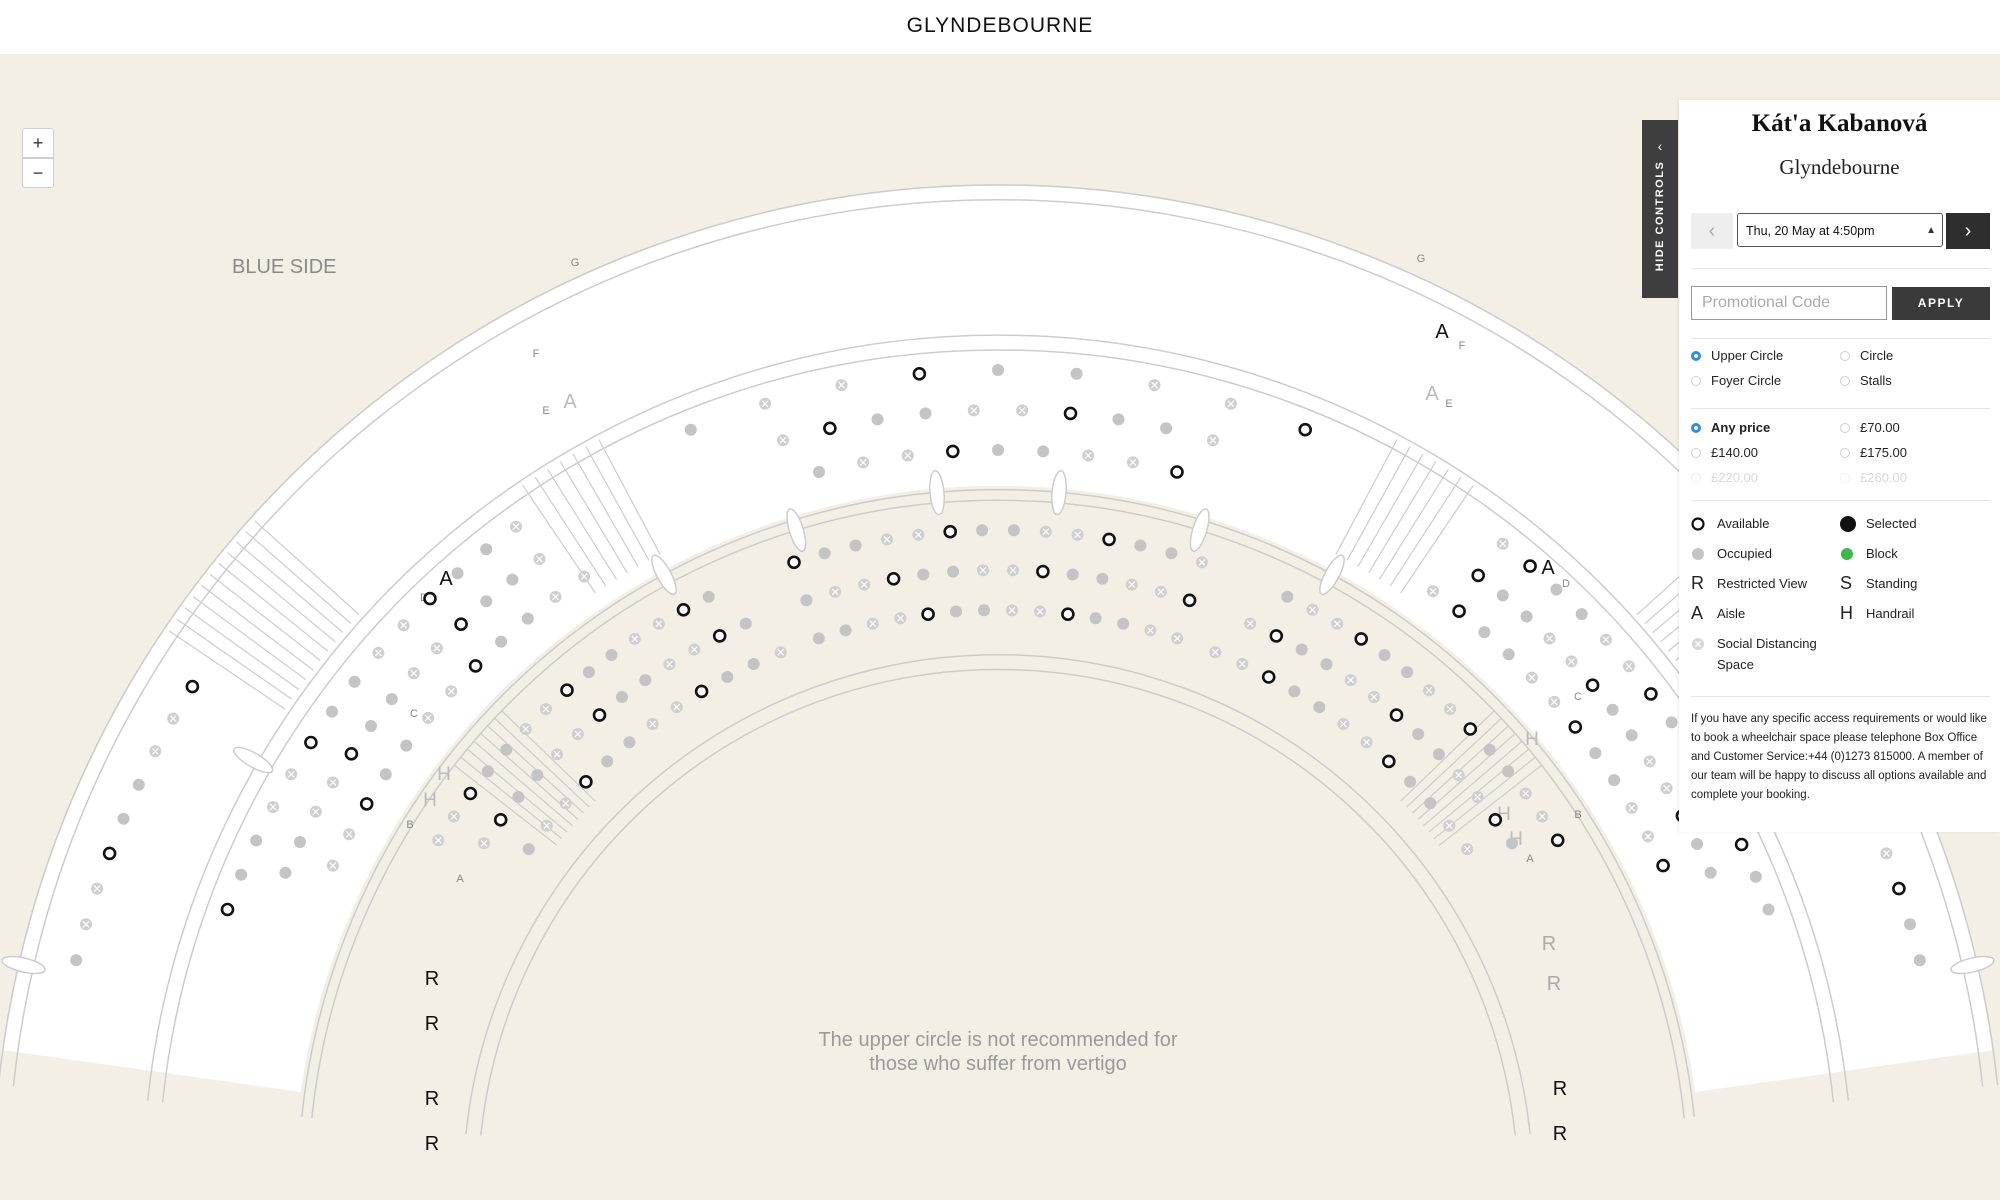 Image resolution: width=2000 pixels, height=1200 pixels. I want to click on price-option-any: Any price, so click(1730, 427).